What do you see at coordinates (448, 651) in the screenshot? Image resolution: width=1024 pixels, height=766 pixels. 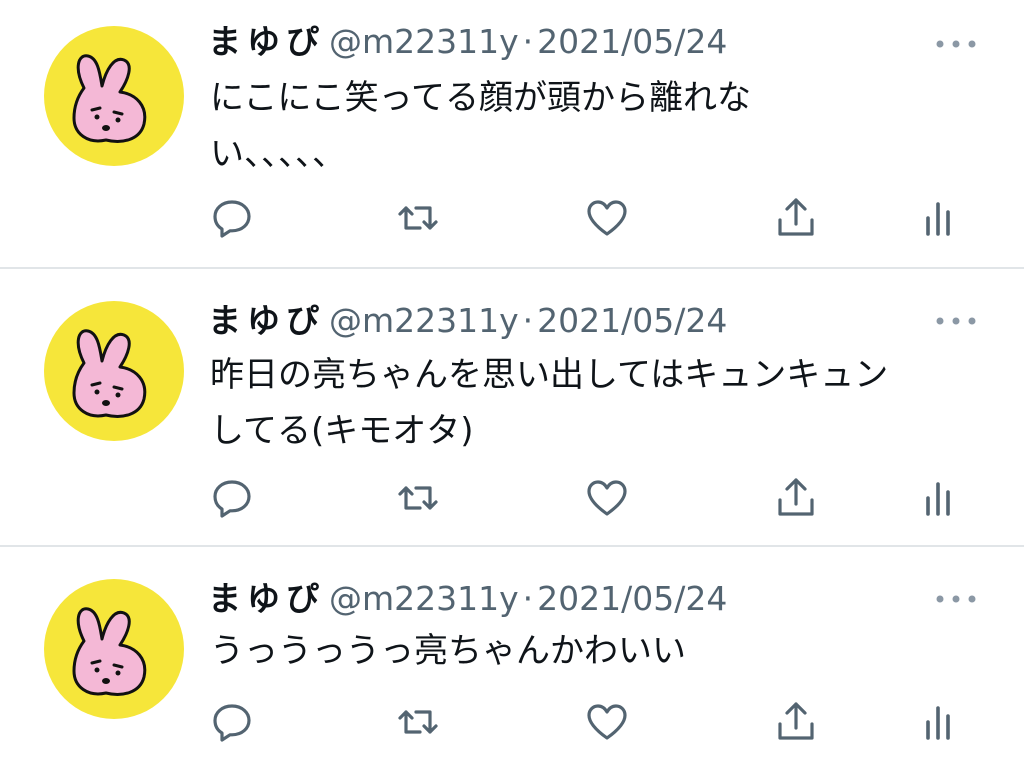 I see `tweet-text: うっうっうっ亮ちゃんかわいい` at bounding box center [448, 651].